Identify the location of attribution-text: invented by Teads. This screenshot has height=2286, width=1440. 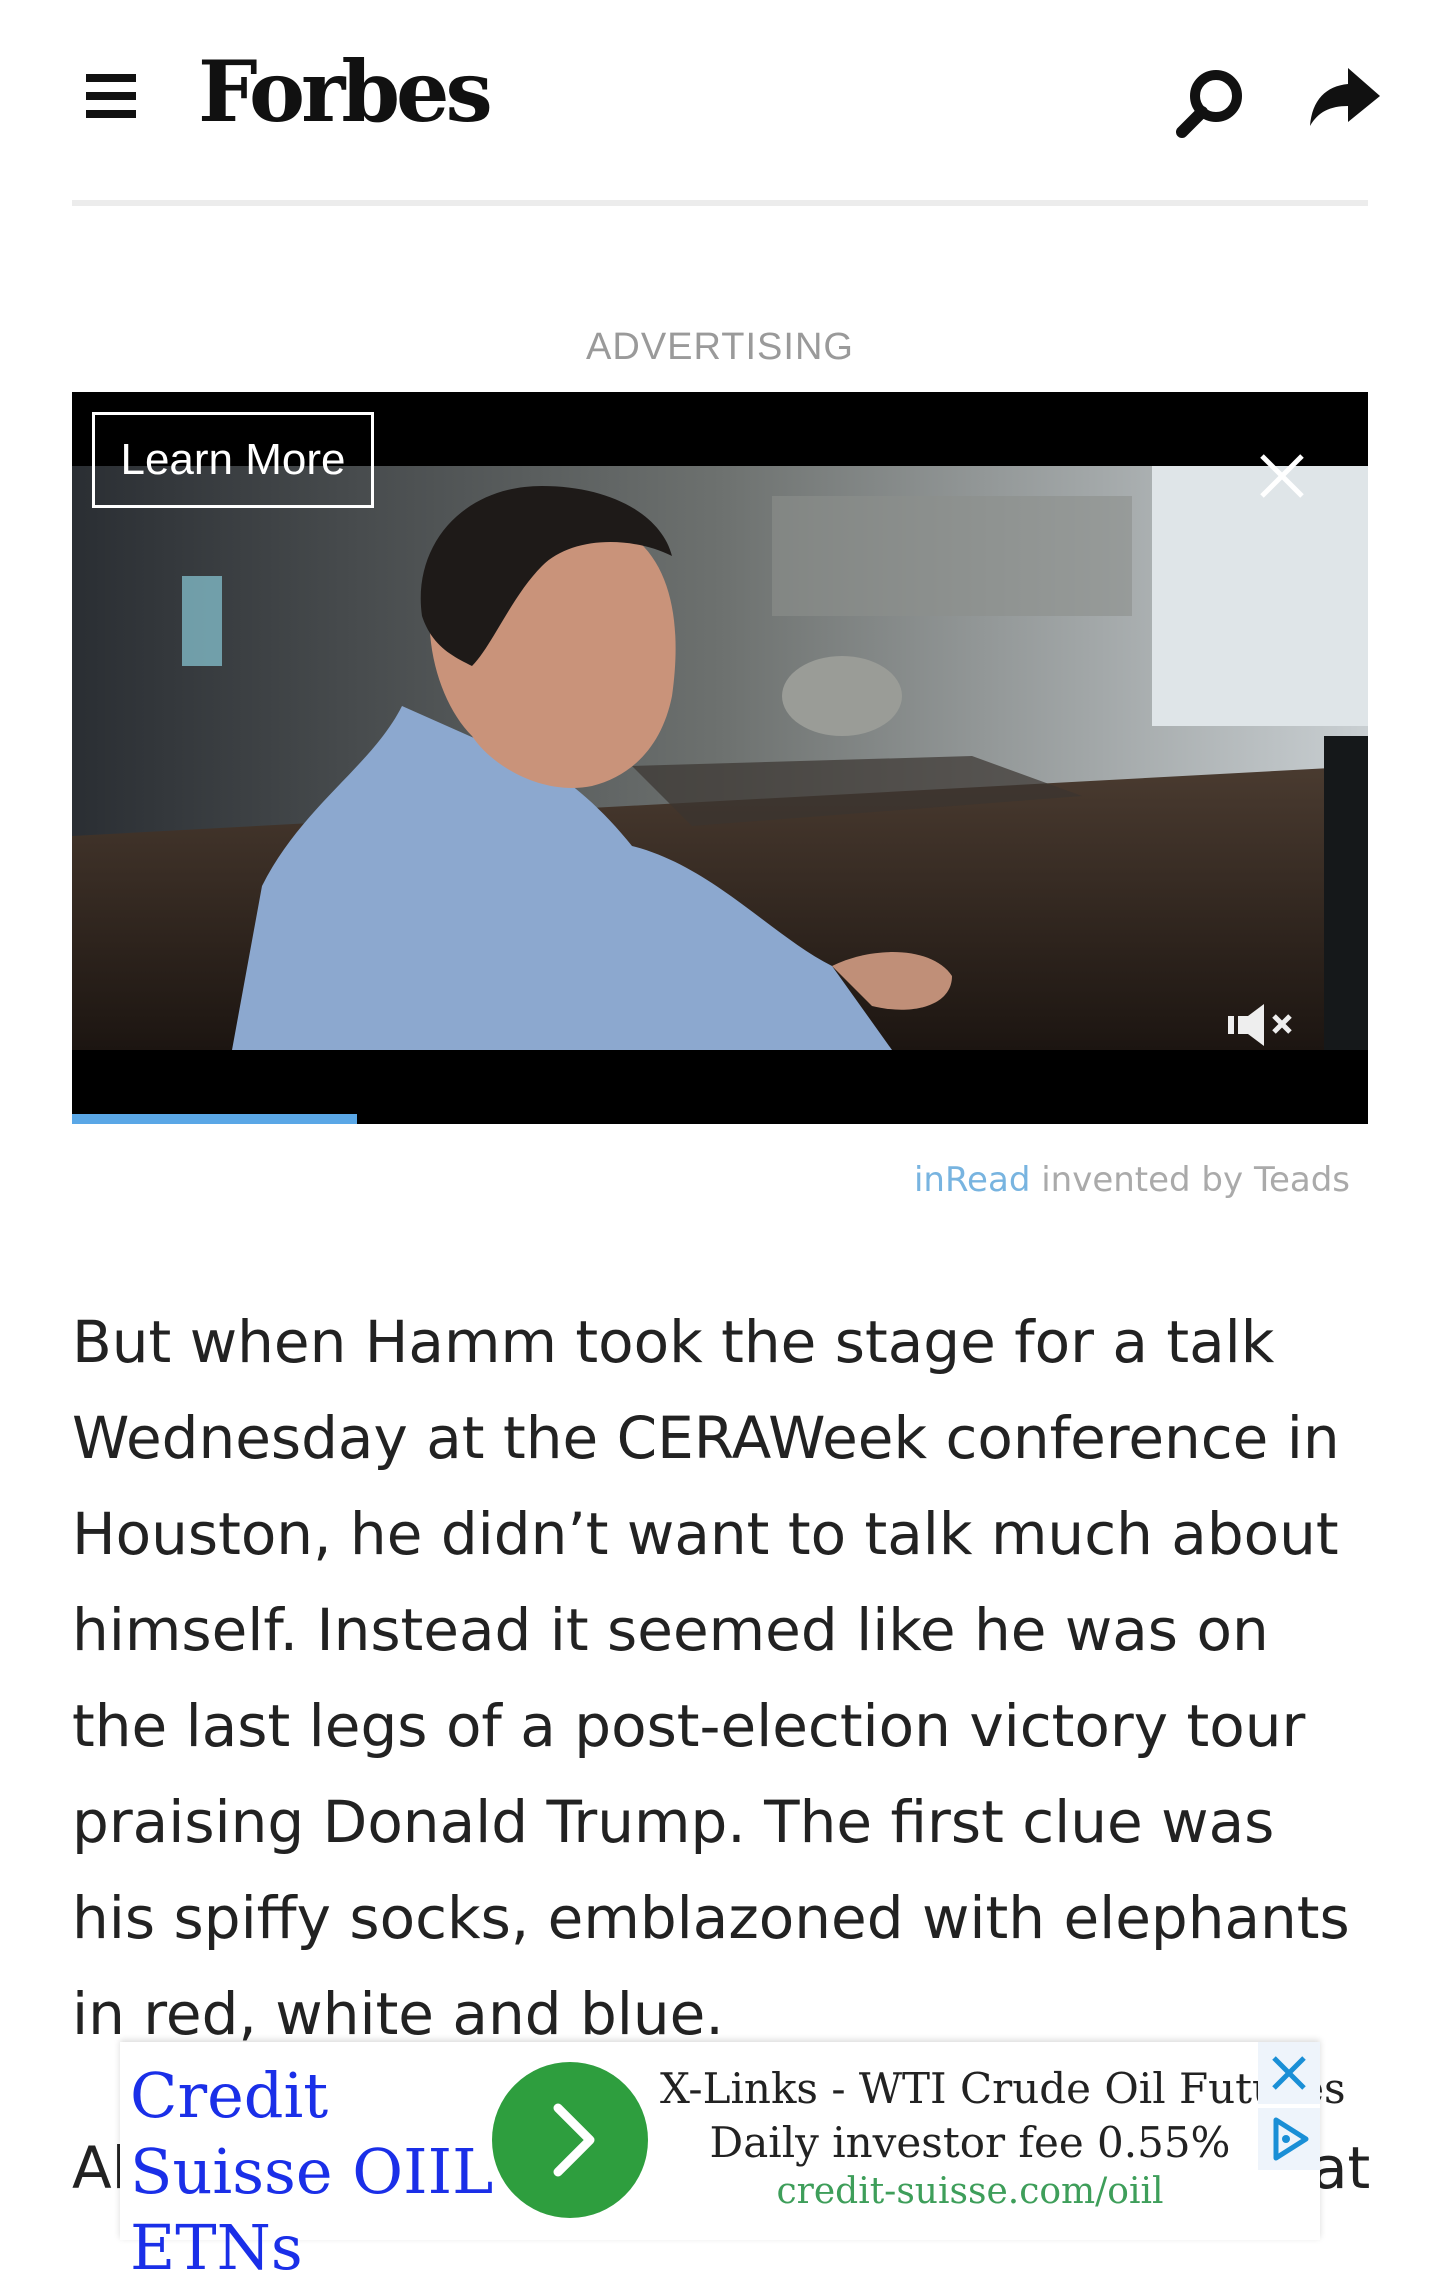
(1190, 1180).